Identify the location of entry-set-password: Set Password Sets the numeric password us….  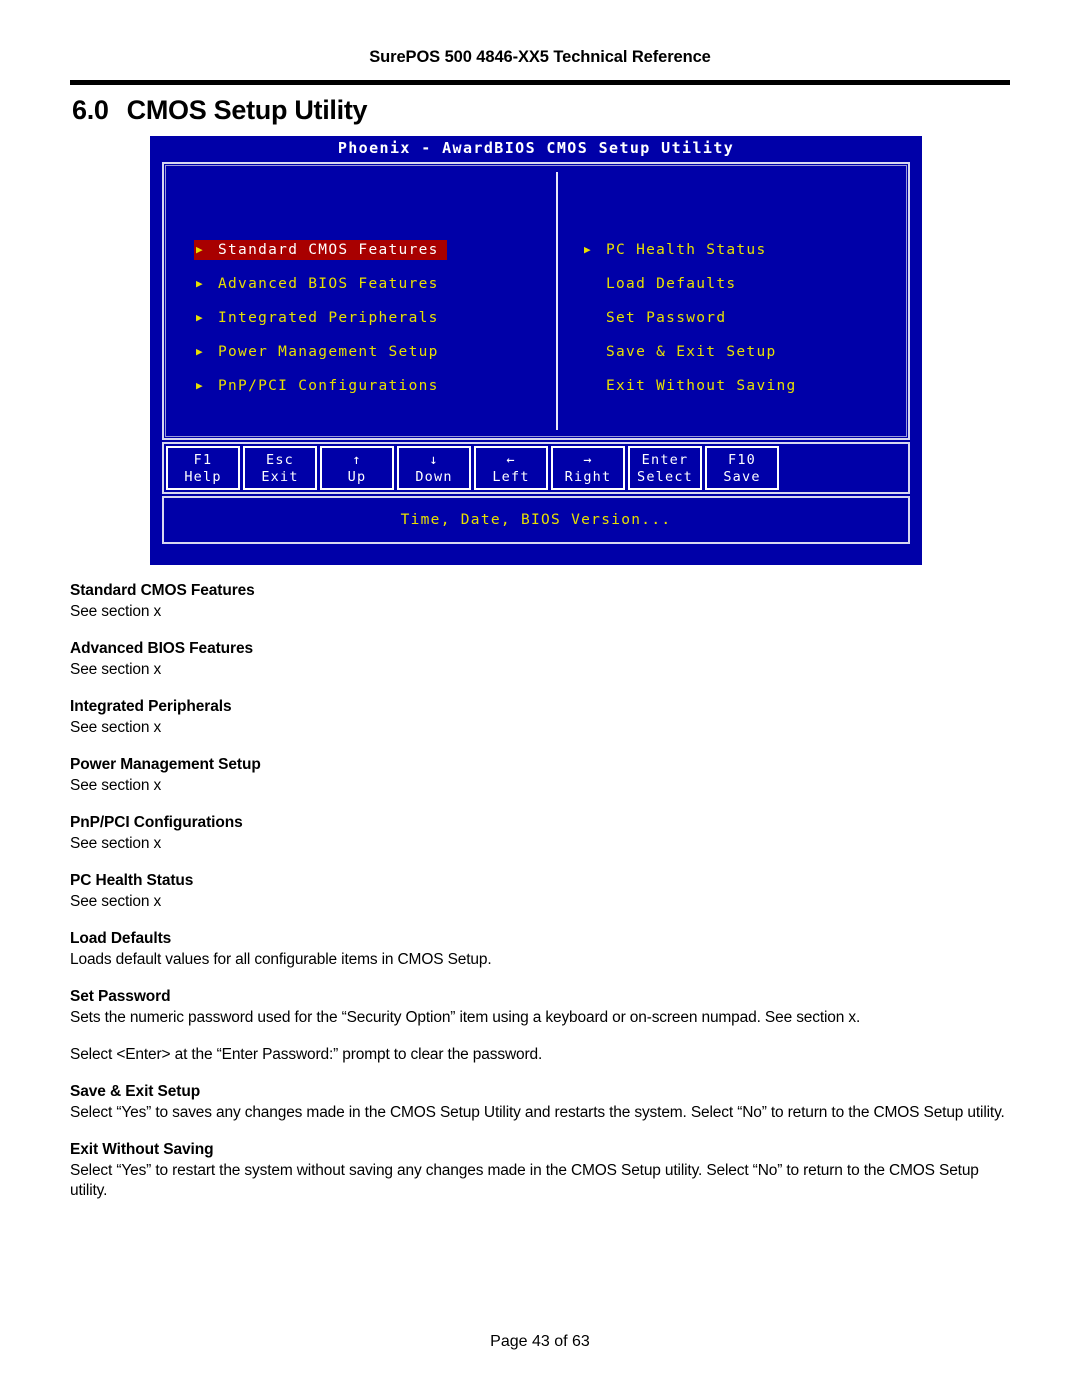
(542, 1026).